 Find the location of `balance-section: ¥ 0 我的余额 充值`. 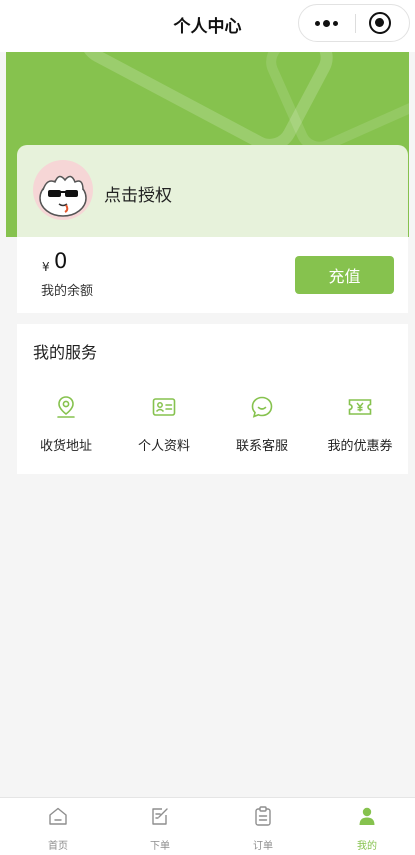

balance-section: ¥ 0 我的余额 充值 is located at coordinates (212, 275).